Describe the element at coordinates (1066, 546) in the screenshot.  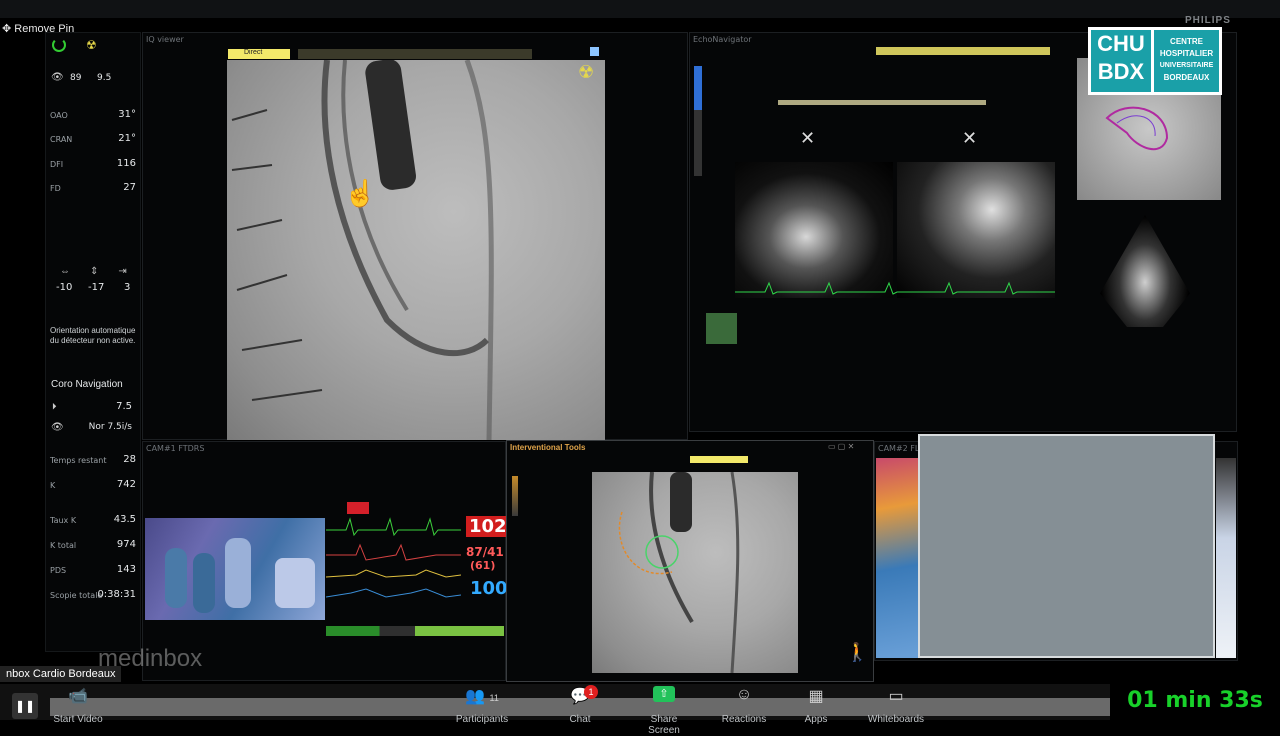
I see `video-placeholder` at that location.